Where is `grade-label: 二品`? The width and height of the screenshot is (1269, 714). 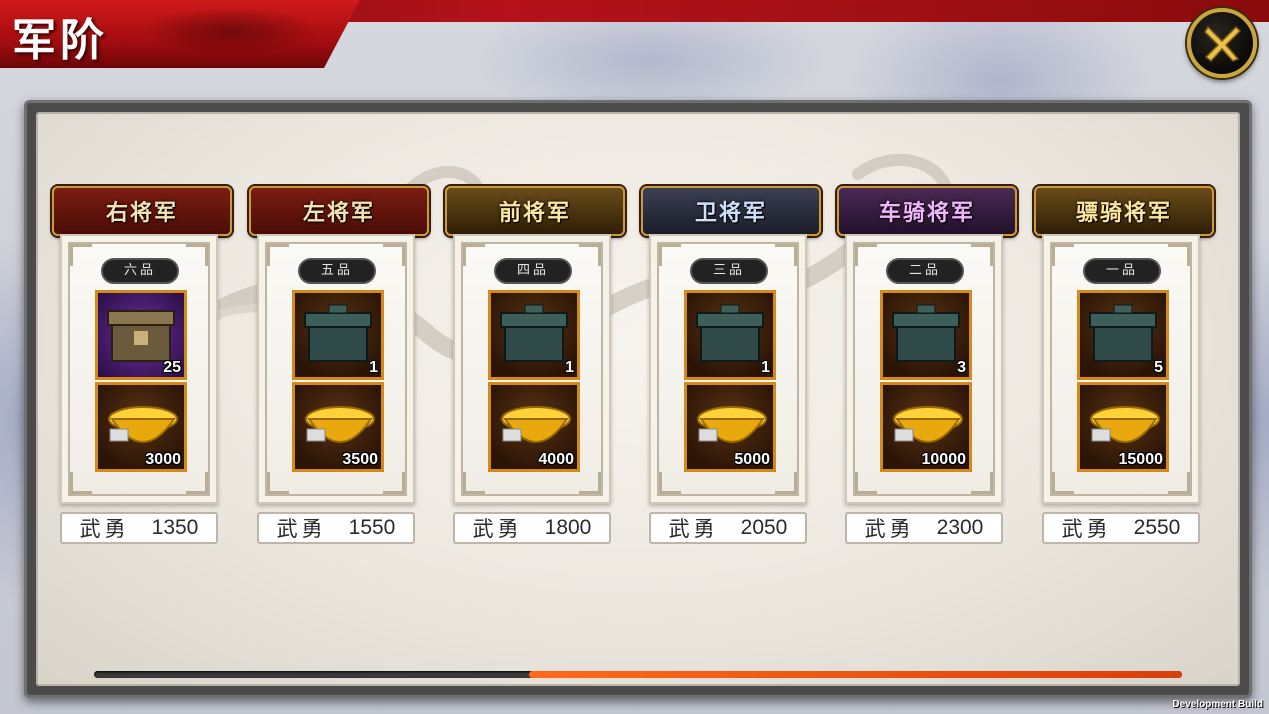 grade-label: 二品 is located at coordinates (925, 271).